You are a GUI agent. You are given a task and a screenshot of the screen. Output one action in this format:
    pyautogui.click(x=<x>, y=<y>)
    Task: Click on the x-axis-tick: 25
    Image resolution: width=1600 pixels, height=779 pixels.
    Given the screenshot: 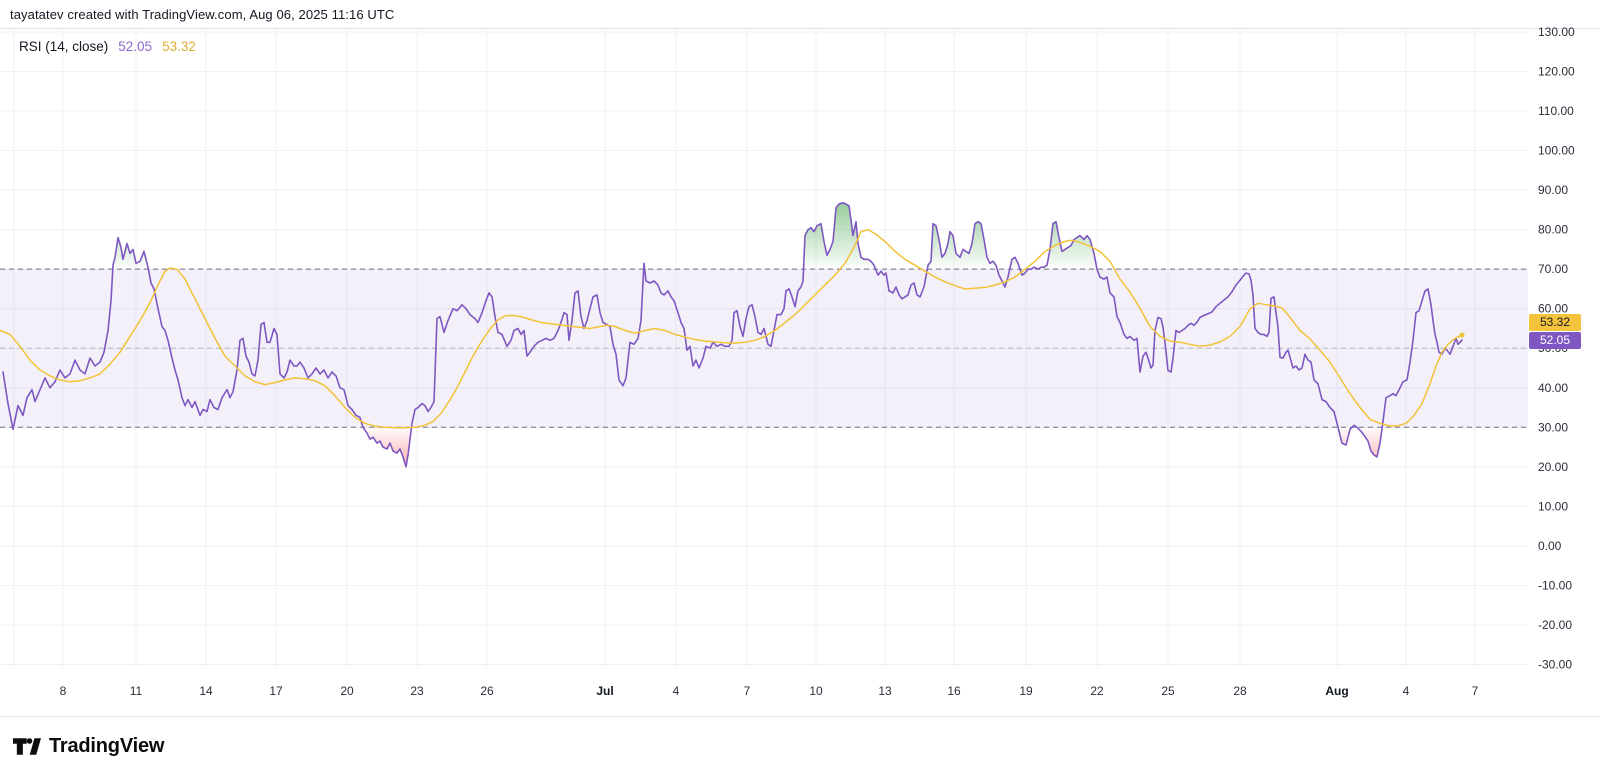 What is the action you would take?
    pyautogui.click(x=1168, y=691)
    